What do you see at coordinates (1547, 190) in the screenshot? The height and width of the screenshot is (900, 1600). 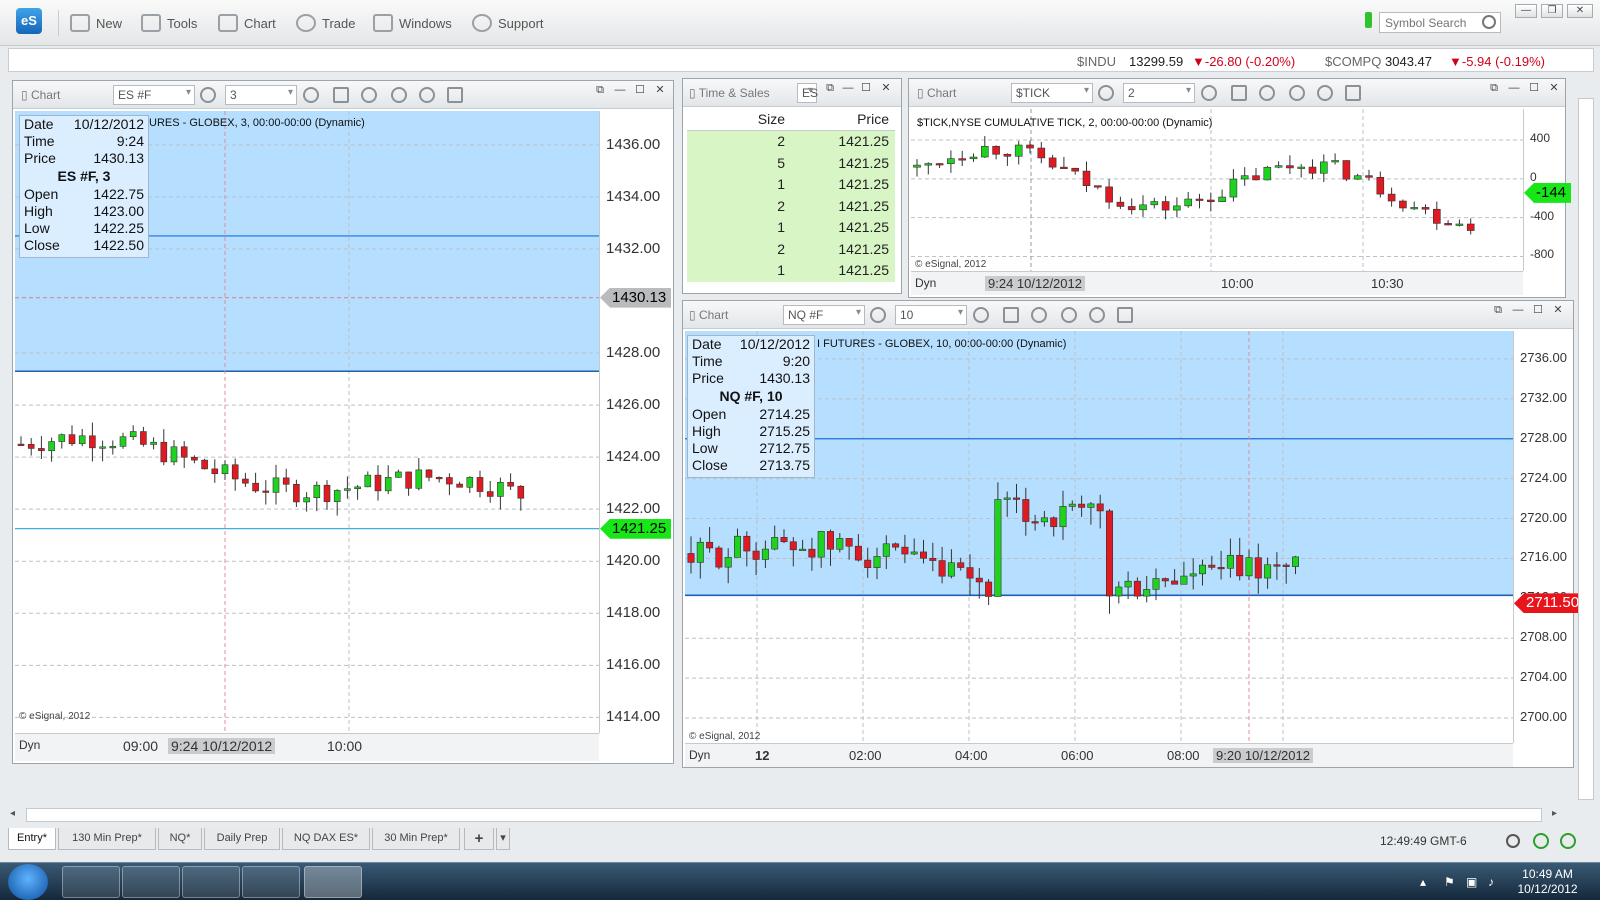 I see `tick-value-axis: 400 0 -400 -800 -144` at bounding box center [1547, 190].